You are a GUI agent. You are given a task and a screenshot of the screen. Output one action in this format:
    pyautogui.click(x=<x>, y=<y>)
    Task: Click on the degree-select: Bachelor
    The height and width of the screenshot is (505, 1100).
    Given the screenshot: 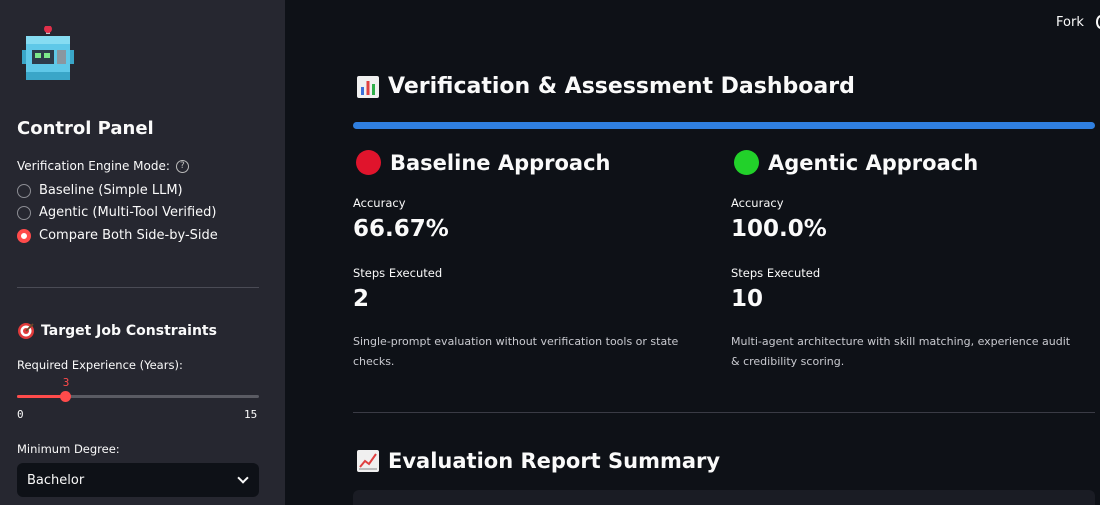 What is the action you would take?
    pyautogui.click(x=138, y=480)
    